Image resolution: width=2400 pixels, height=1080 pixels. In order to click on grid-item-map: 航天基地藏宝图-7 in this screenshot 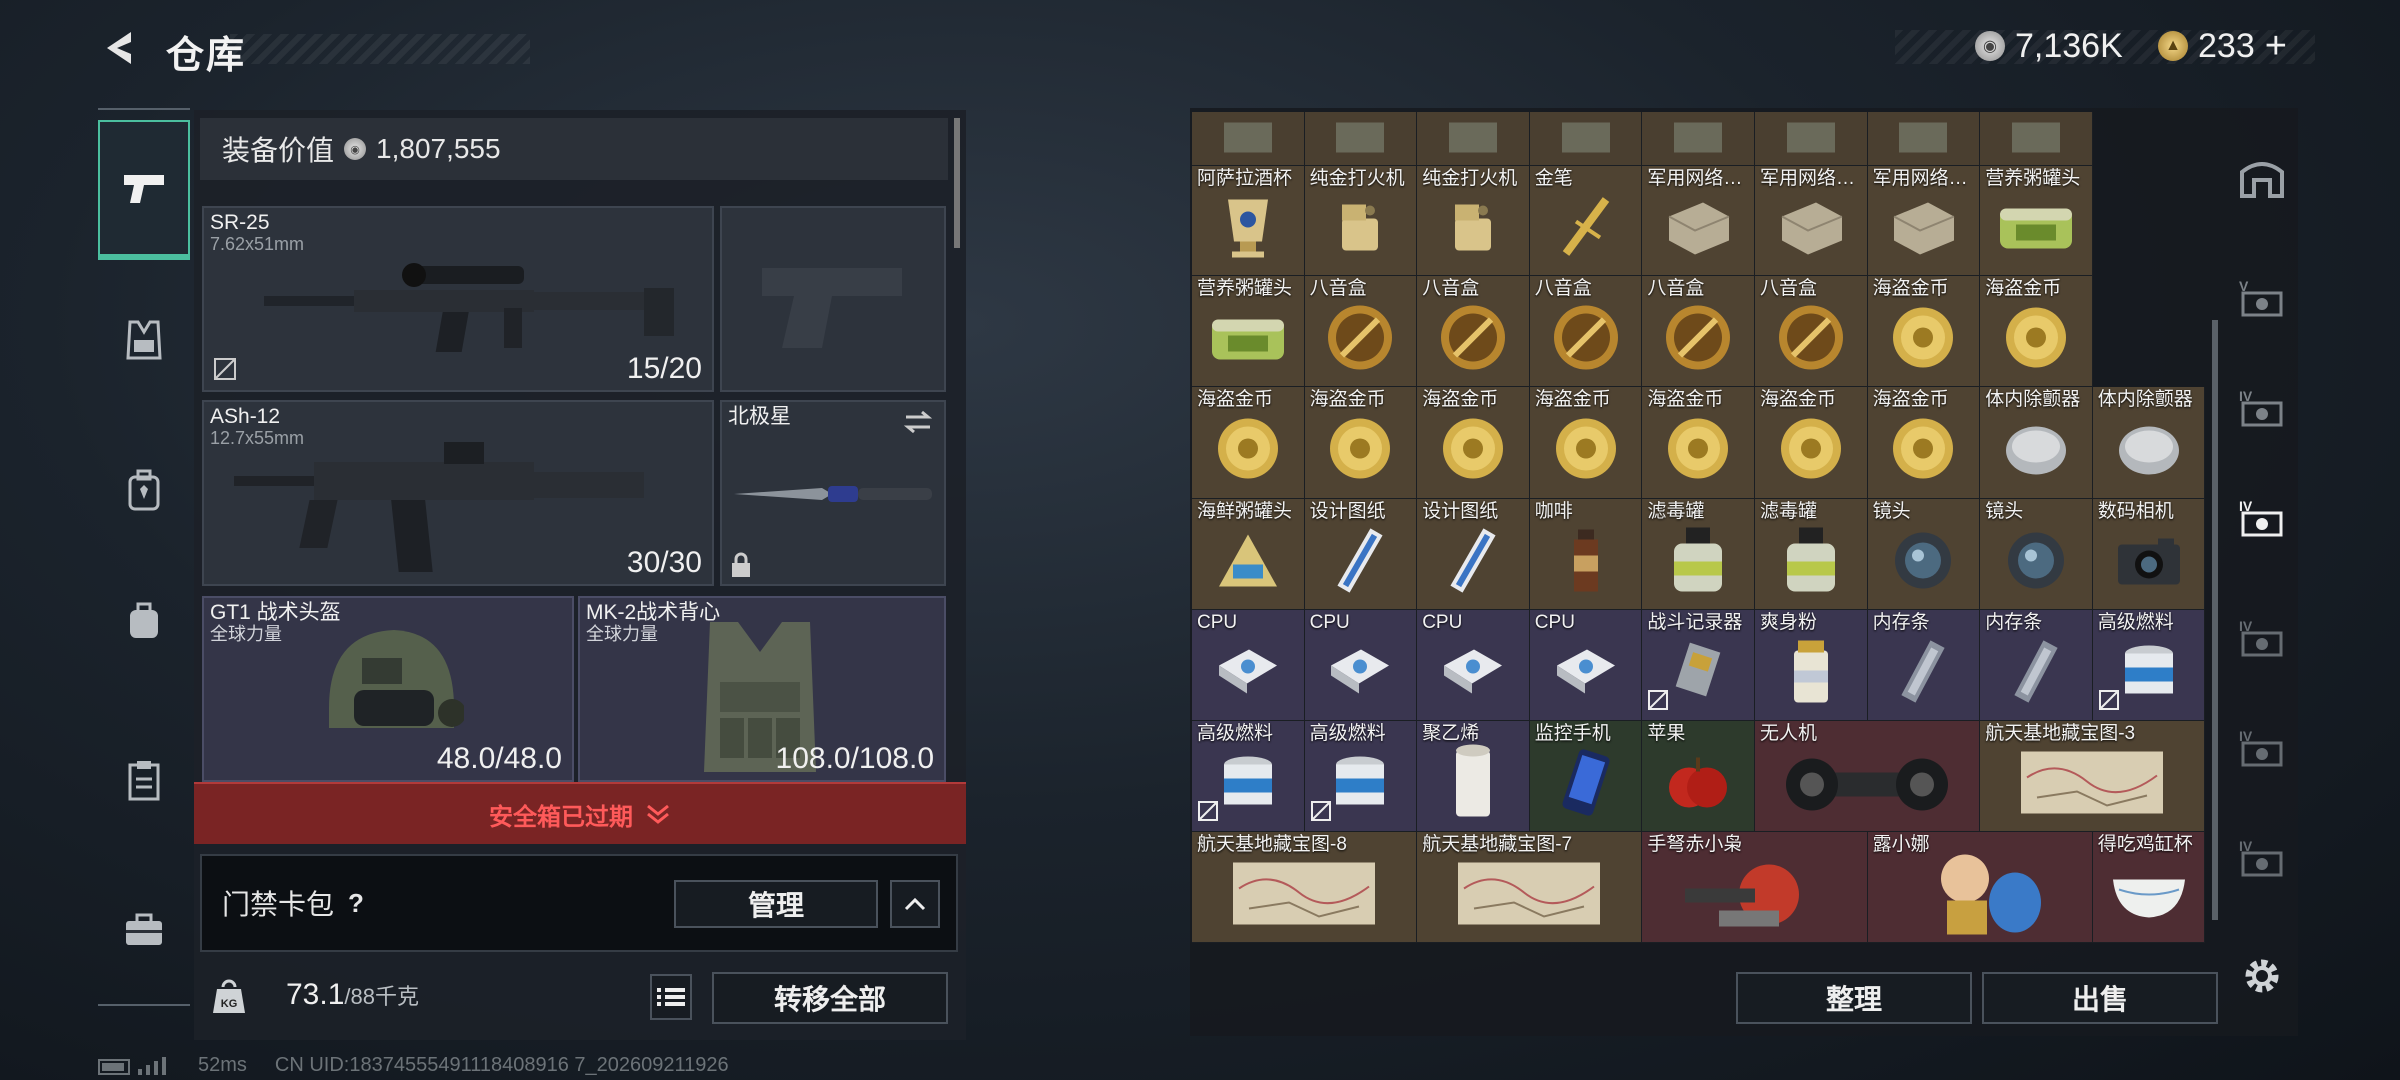, I will do `click(1530, 887)`.